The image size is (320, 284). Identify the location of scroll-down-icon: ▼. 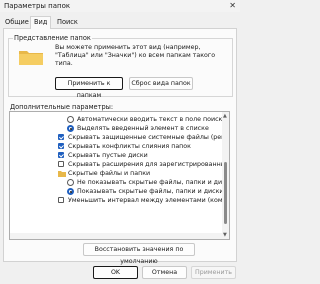
(225, 235).